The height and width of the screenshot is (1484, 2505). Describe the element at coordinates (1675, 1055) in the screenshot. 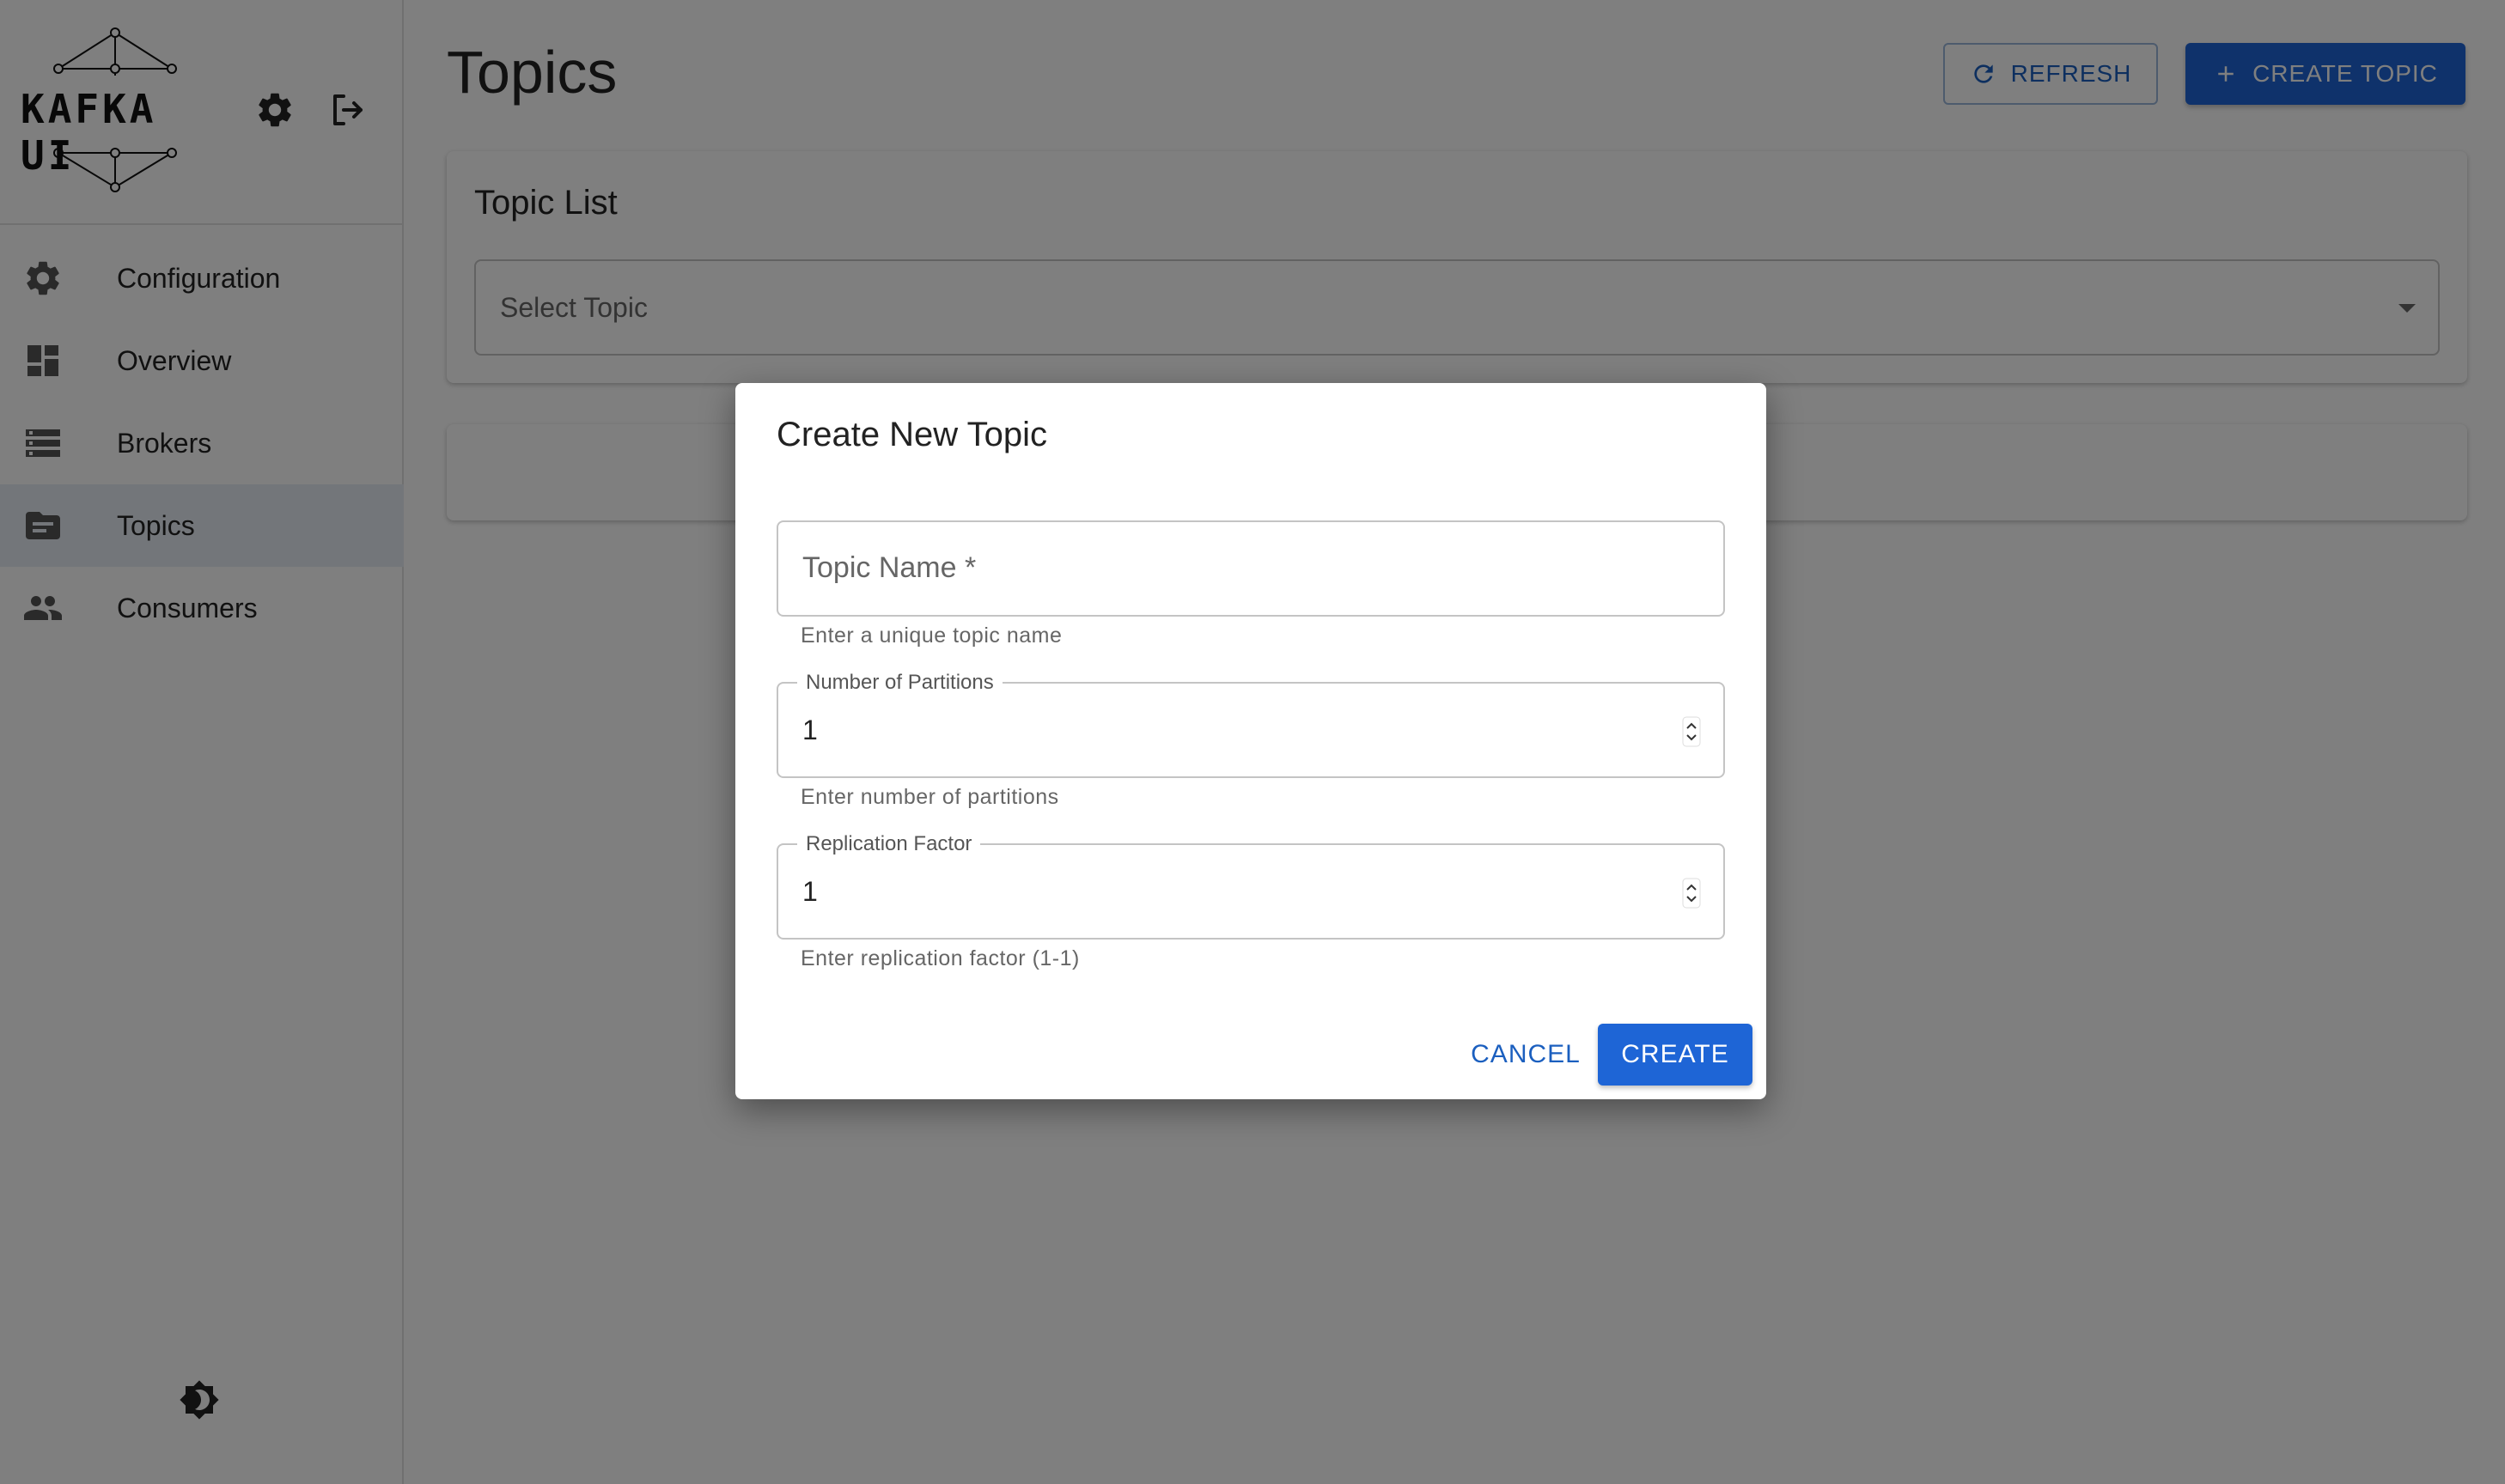

I see `create-button: CREATE` at that location.